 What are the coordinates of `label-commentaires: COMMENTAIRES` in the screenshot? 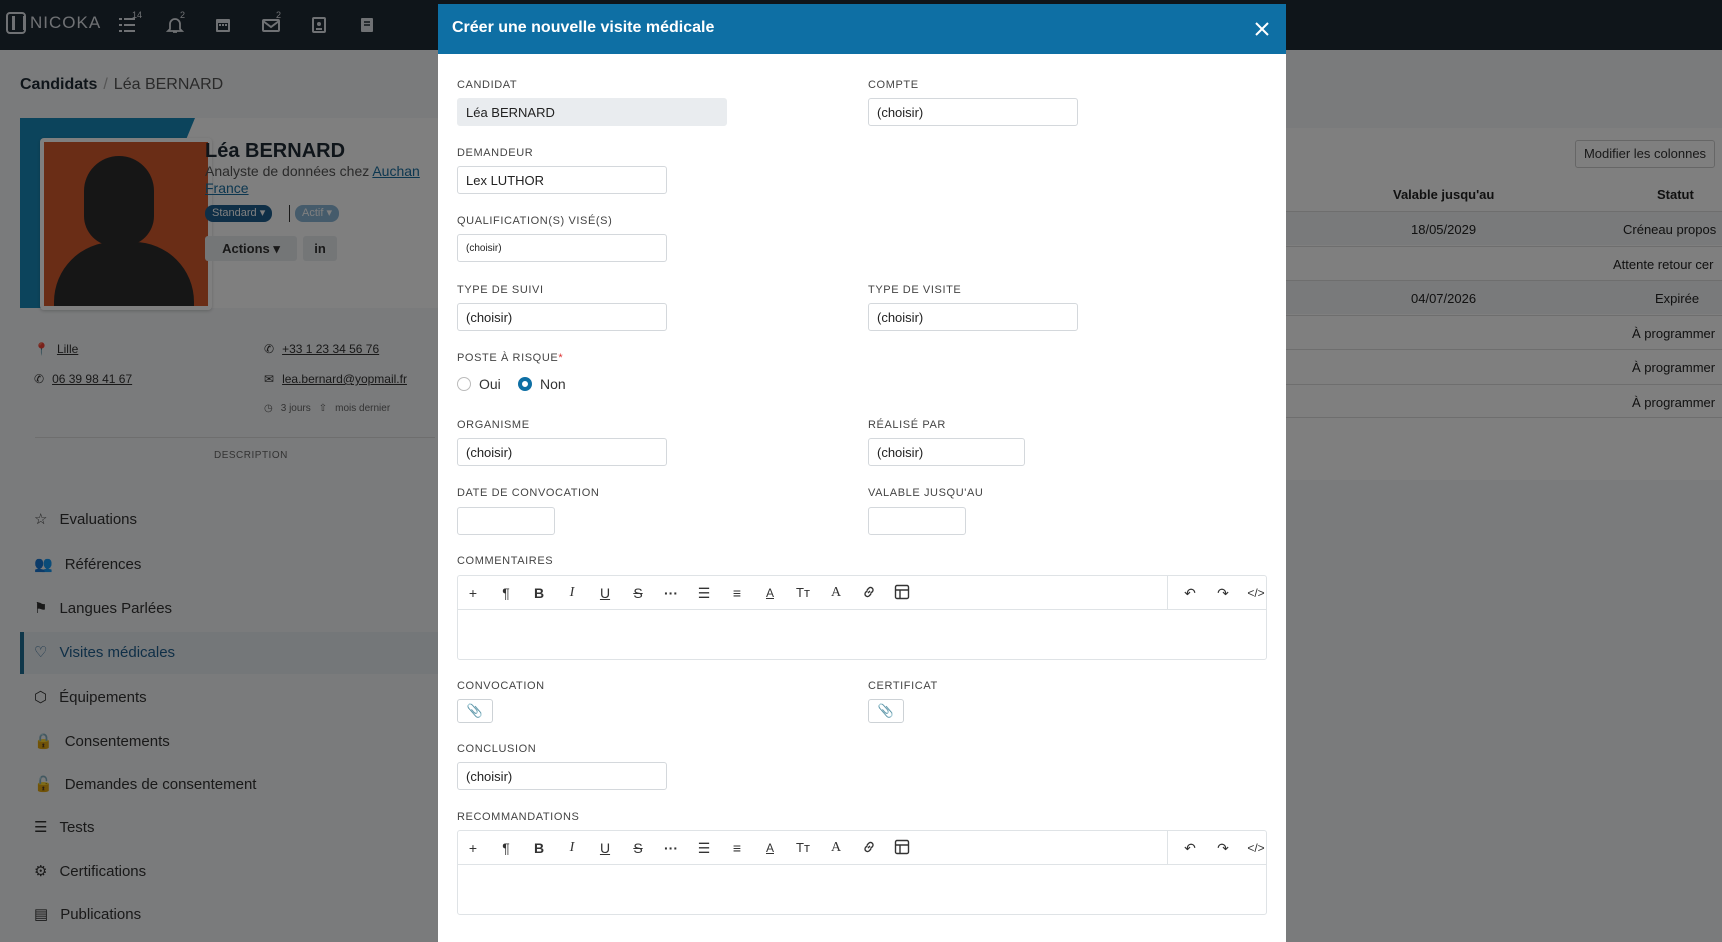 It's located at (505, 561).